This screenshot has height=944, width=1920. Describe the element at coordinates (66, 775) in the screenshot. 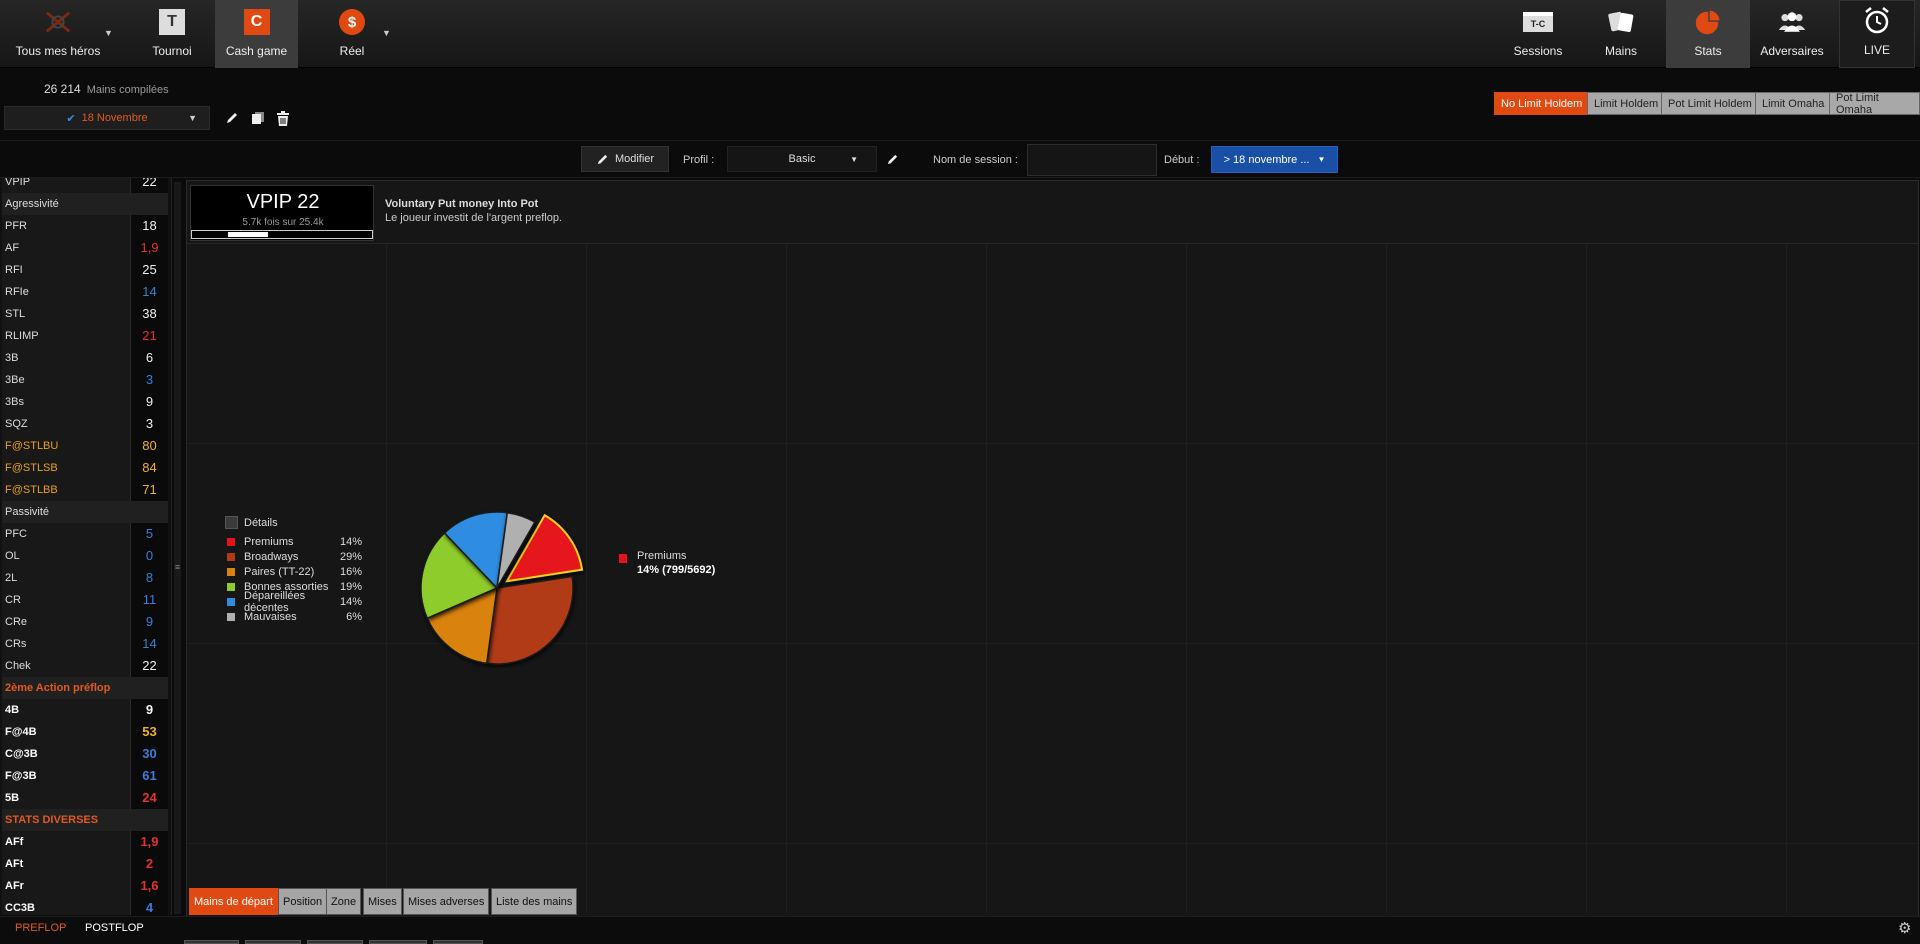

I see `stat-name: F@3B` at that location.